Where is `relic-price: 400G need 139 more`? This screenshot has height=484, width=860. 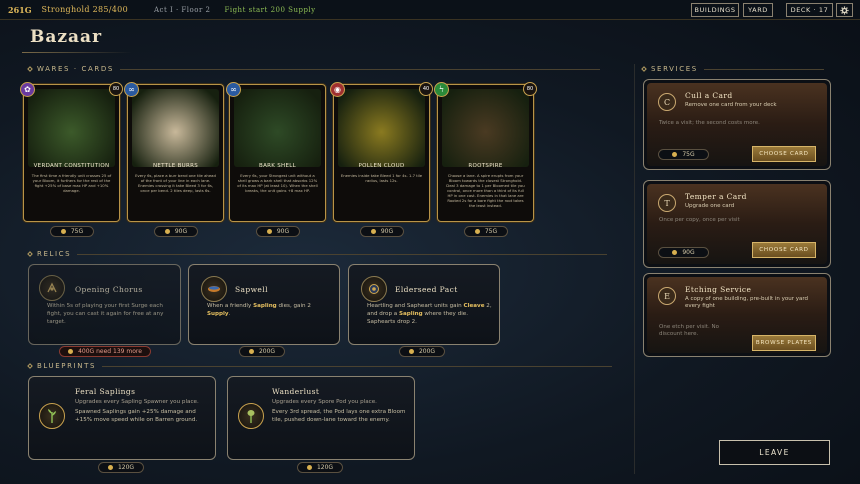
relic-price: 400G need 139 more is located at coordinates (105, 351).